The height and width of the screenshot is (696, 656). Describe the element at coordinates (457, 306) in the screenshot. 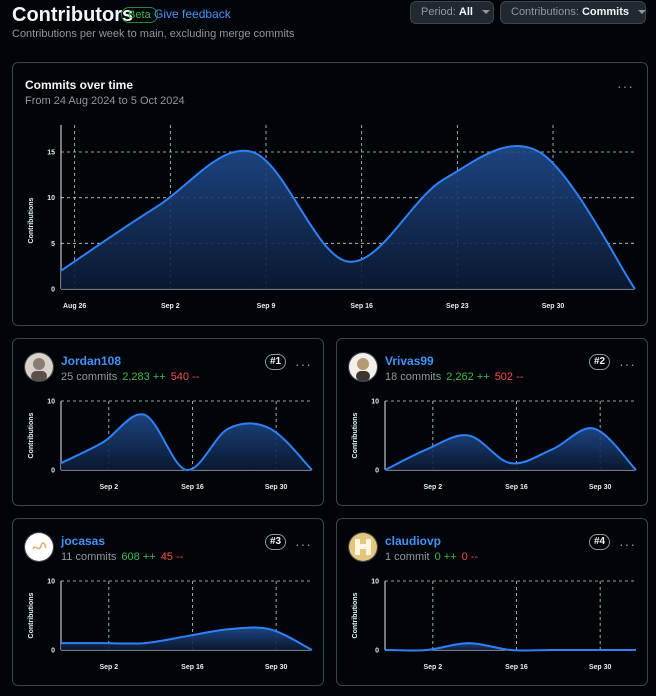

I see `x-tick-label: Sep 23` at that location.